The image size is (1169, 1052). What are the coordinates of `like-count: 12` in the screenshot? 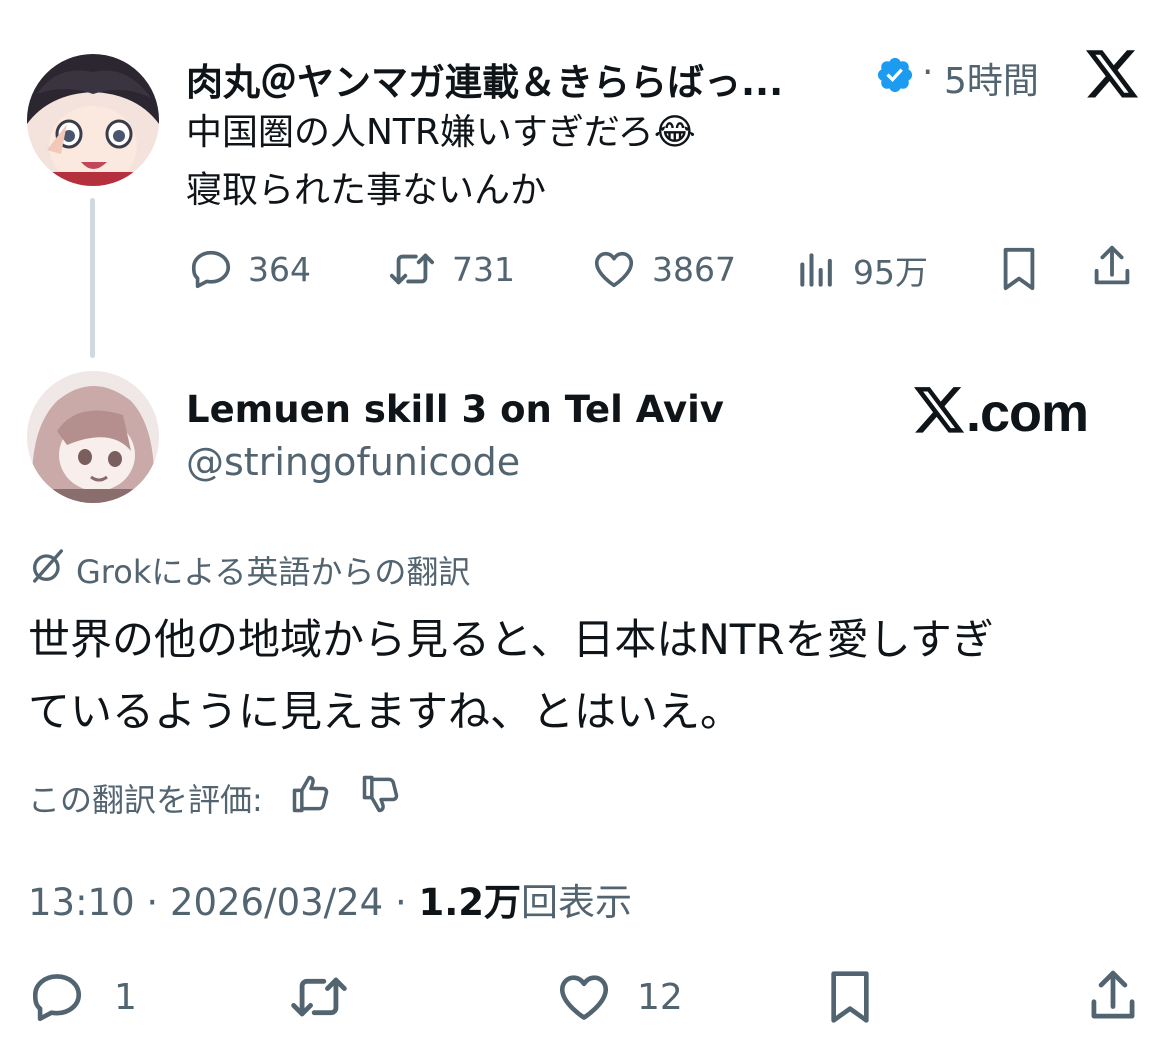 It's located at (660, 997).